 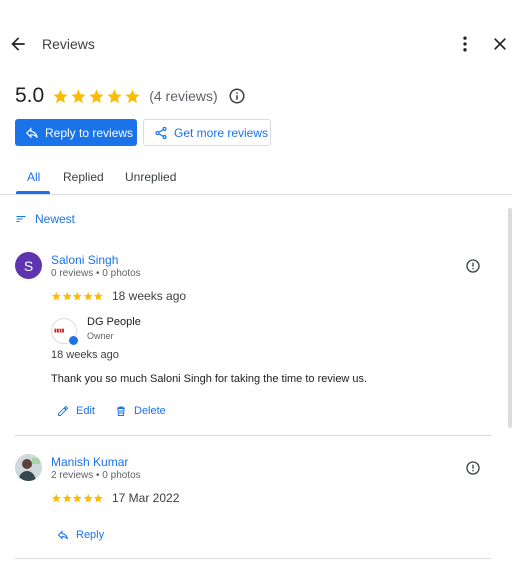 I want to click on avatar-photo-icon, so click(x=28, y=467).